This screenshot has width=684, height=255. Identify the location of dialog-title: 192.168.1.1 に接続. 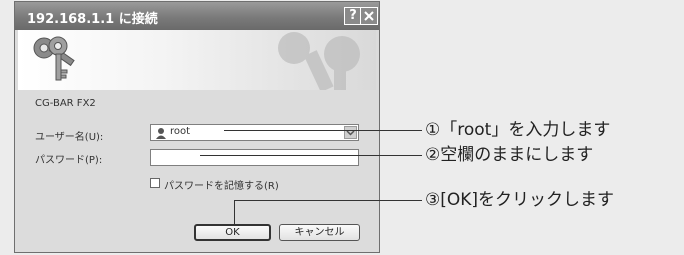
(92, 19).